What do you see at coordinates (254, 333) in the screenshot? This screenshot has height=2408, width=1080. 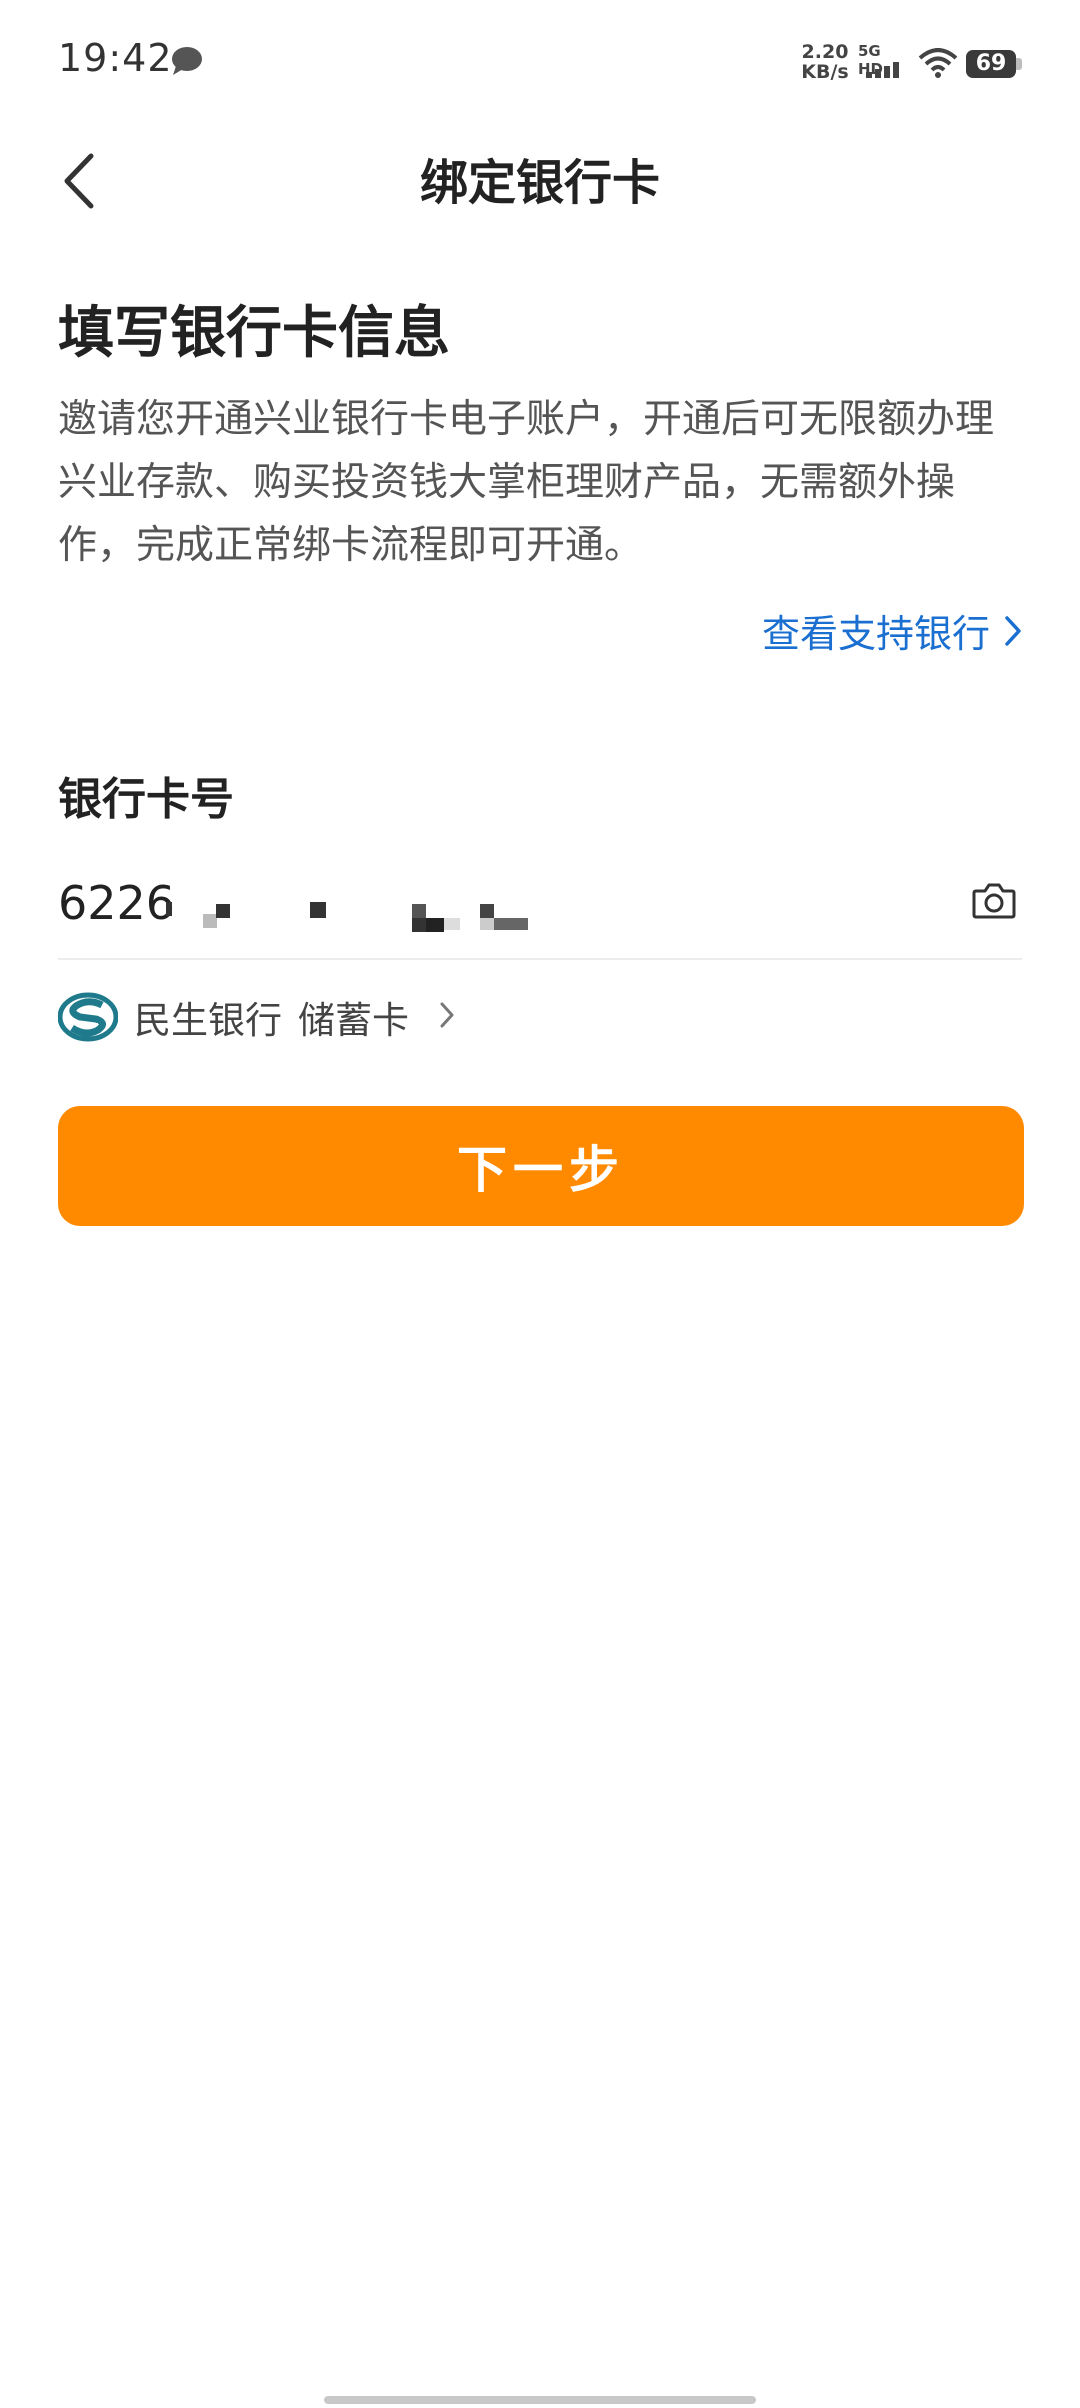 I see `section-heading: 填写银行卡信息` at bounding box center [254, 333].